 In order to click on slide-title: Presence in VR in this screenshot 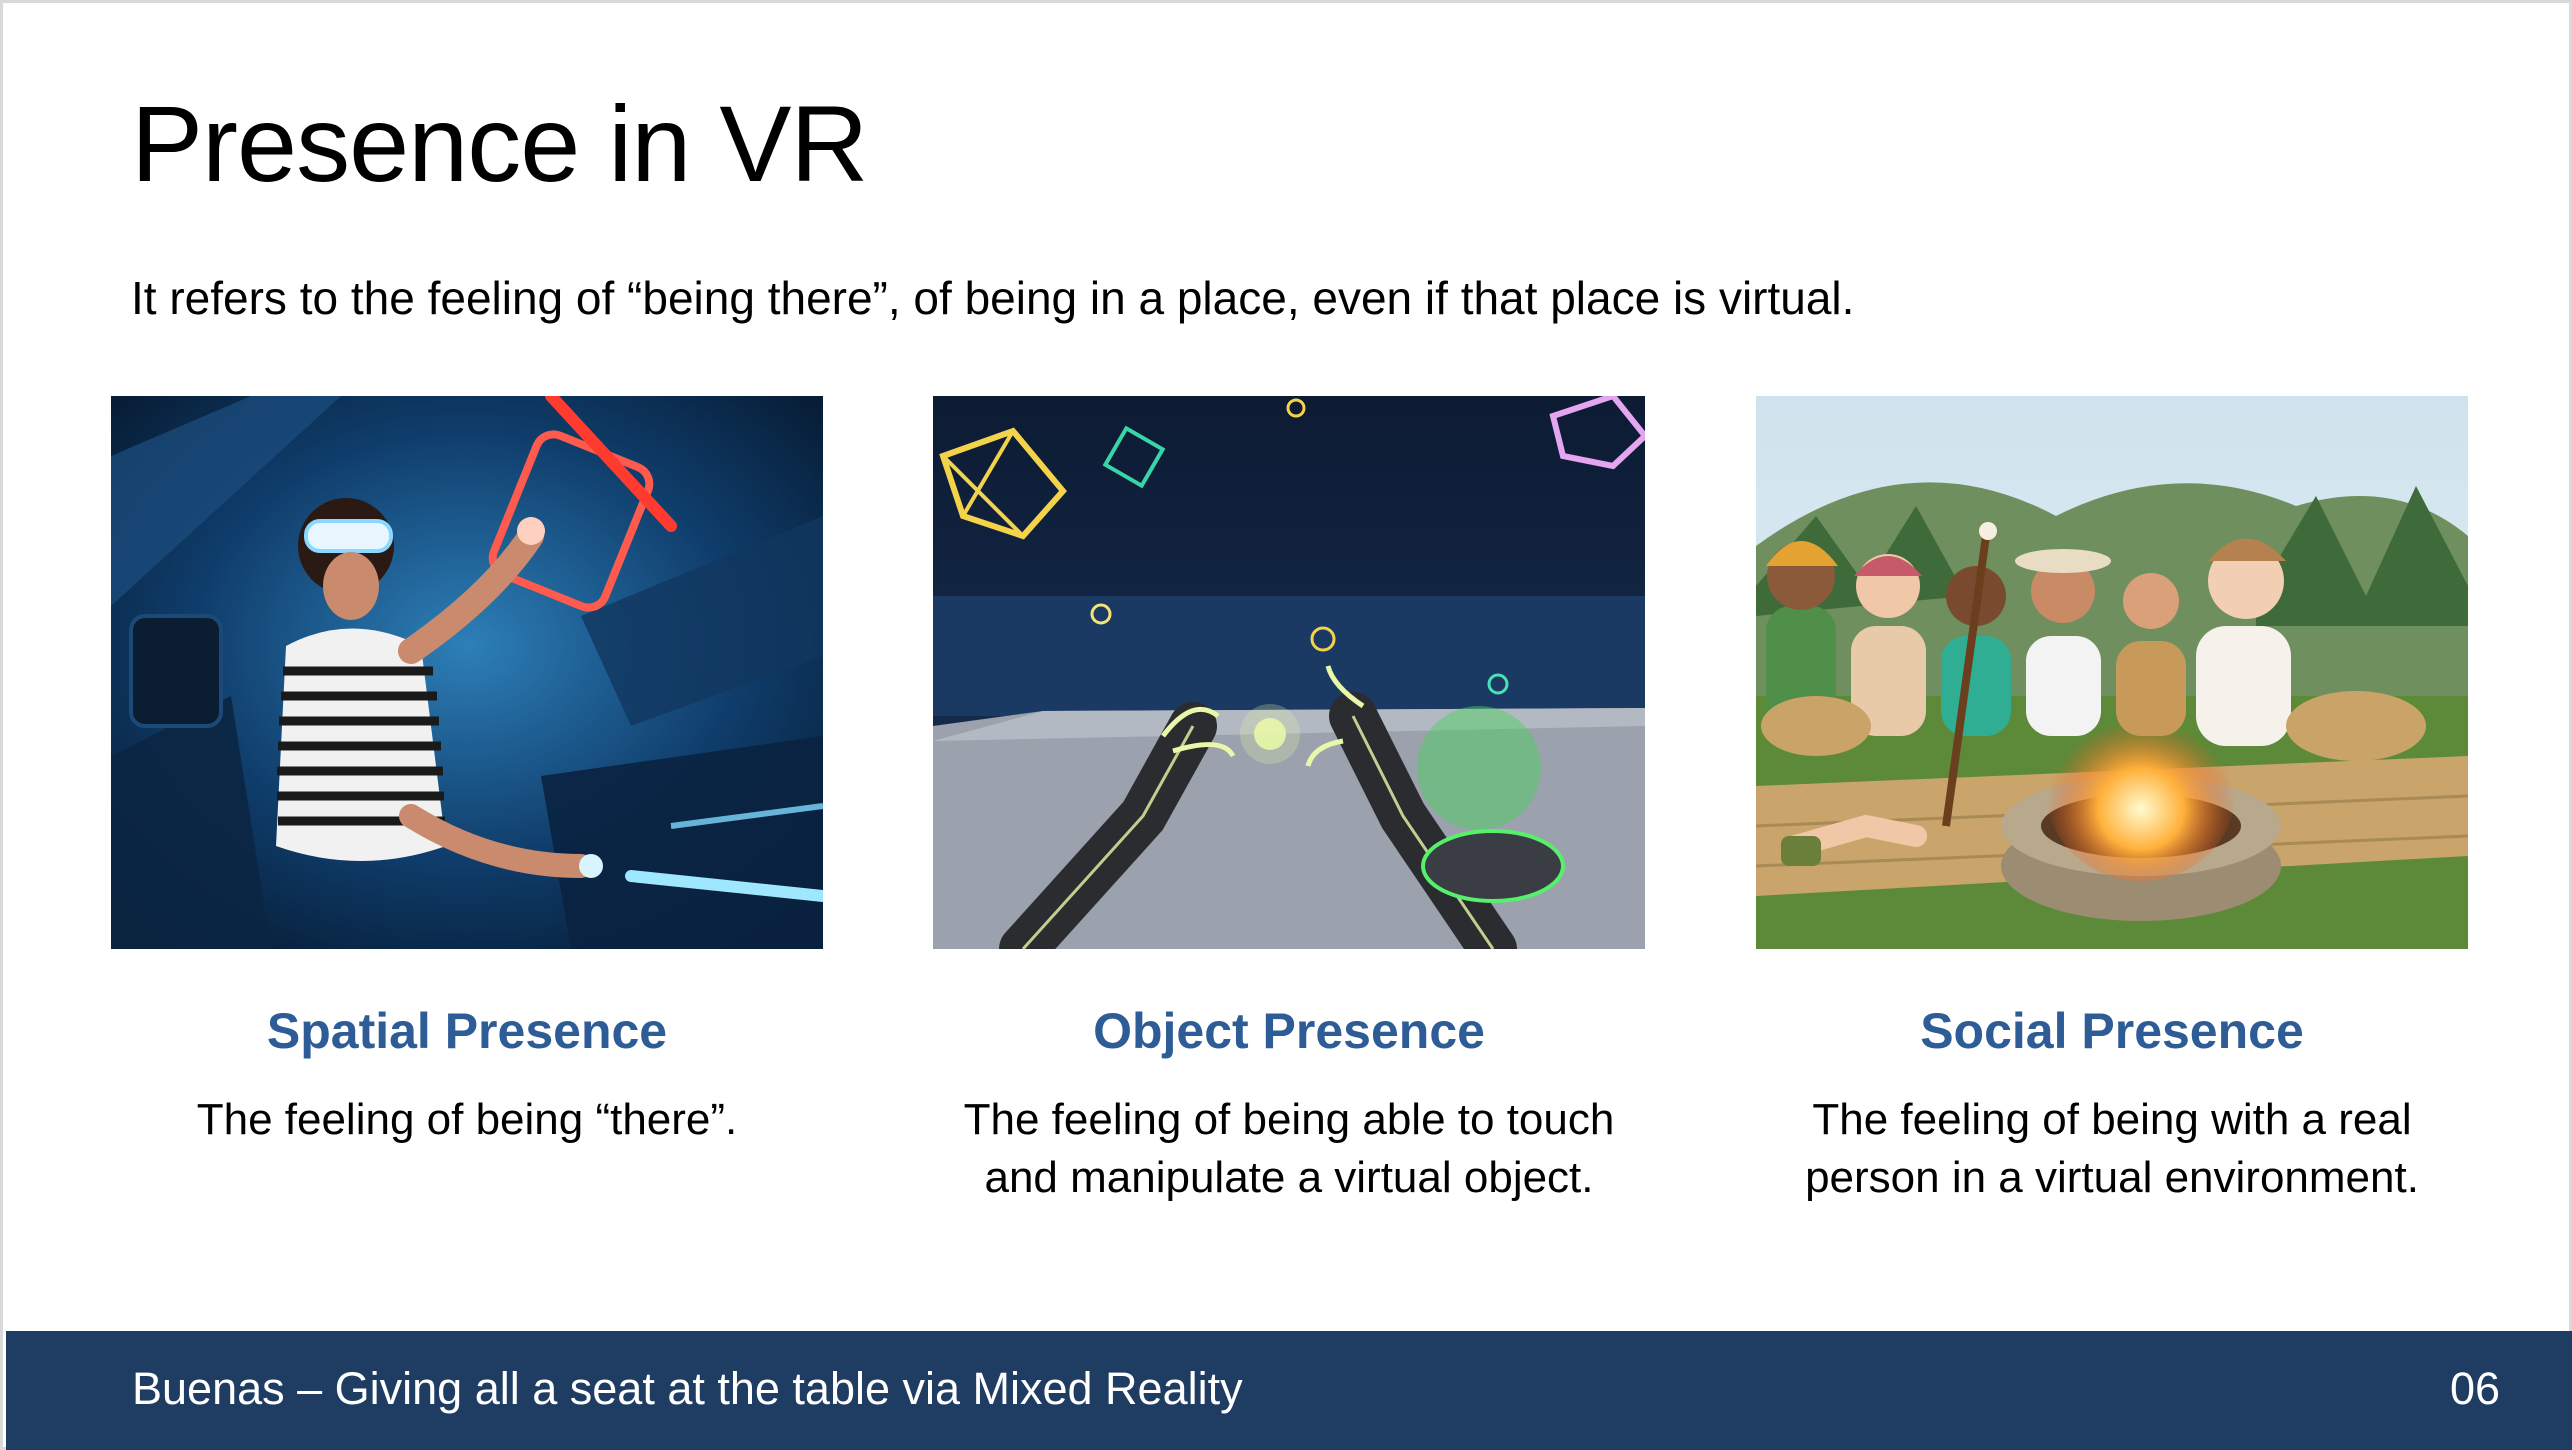, I will do `click(499, 143)`.